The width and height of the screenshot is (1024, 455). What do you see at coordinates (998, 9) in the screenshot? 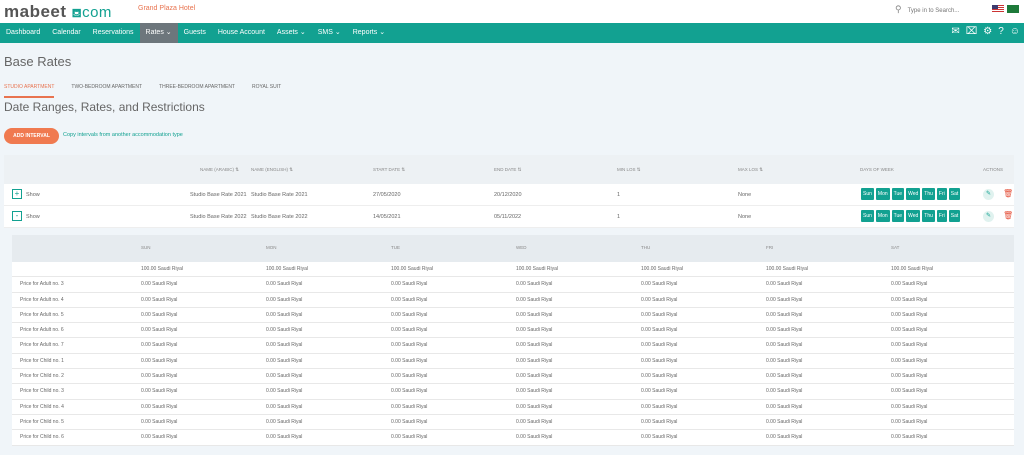
I see `us-flag-icon` at bounding box center [998, 9].